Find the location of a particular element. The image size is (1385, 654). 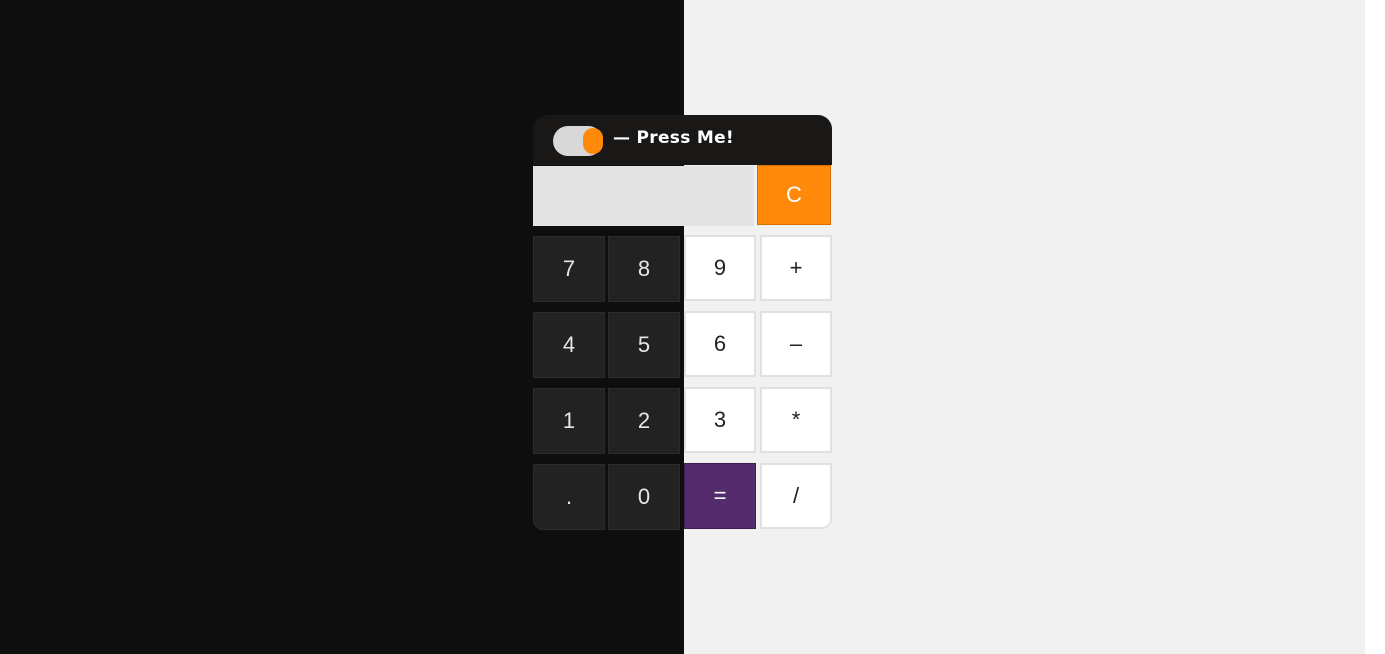

calculator-header: — Press Me! is located at coordinates (682, 140).